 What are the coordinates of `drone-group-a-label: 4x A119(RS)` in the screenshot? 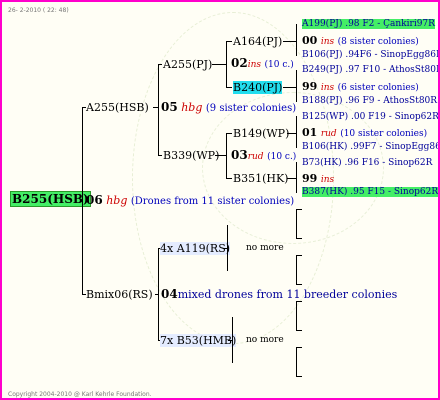 It's located at (195, 248).